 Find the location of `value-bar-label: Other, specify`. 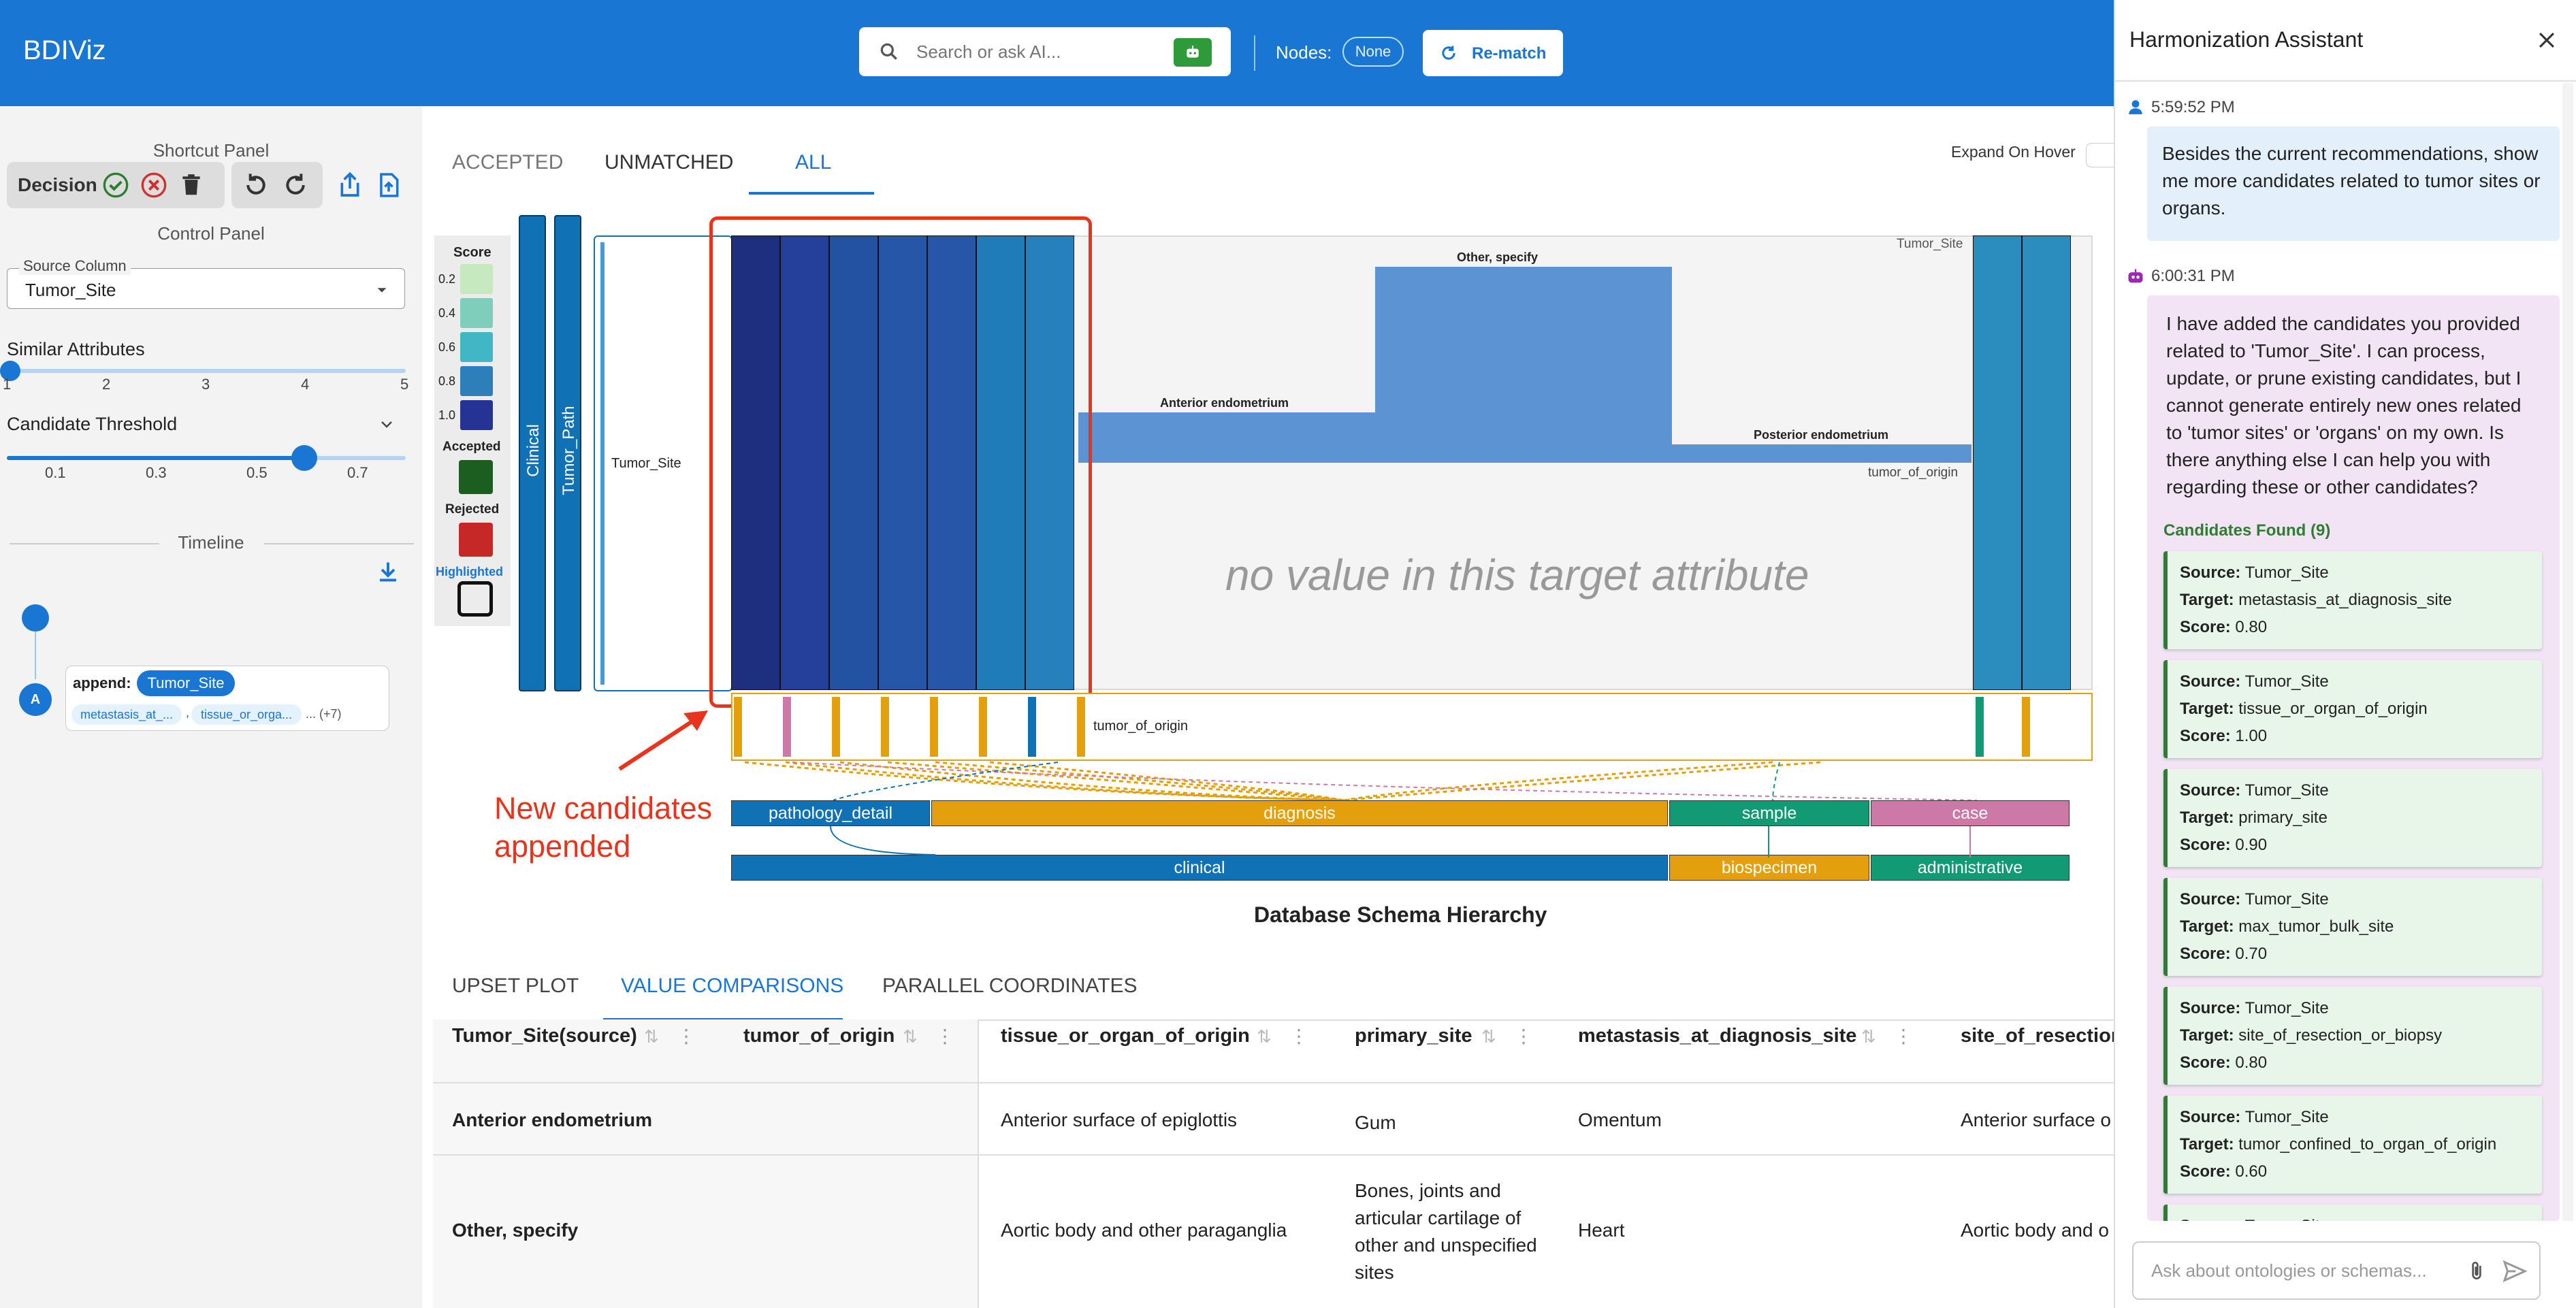

value-bar-label: Other, specify is located at coordinates (1498, 257).